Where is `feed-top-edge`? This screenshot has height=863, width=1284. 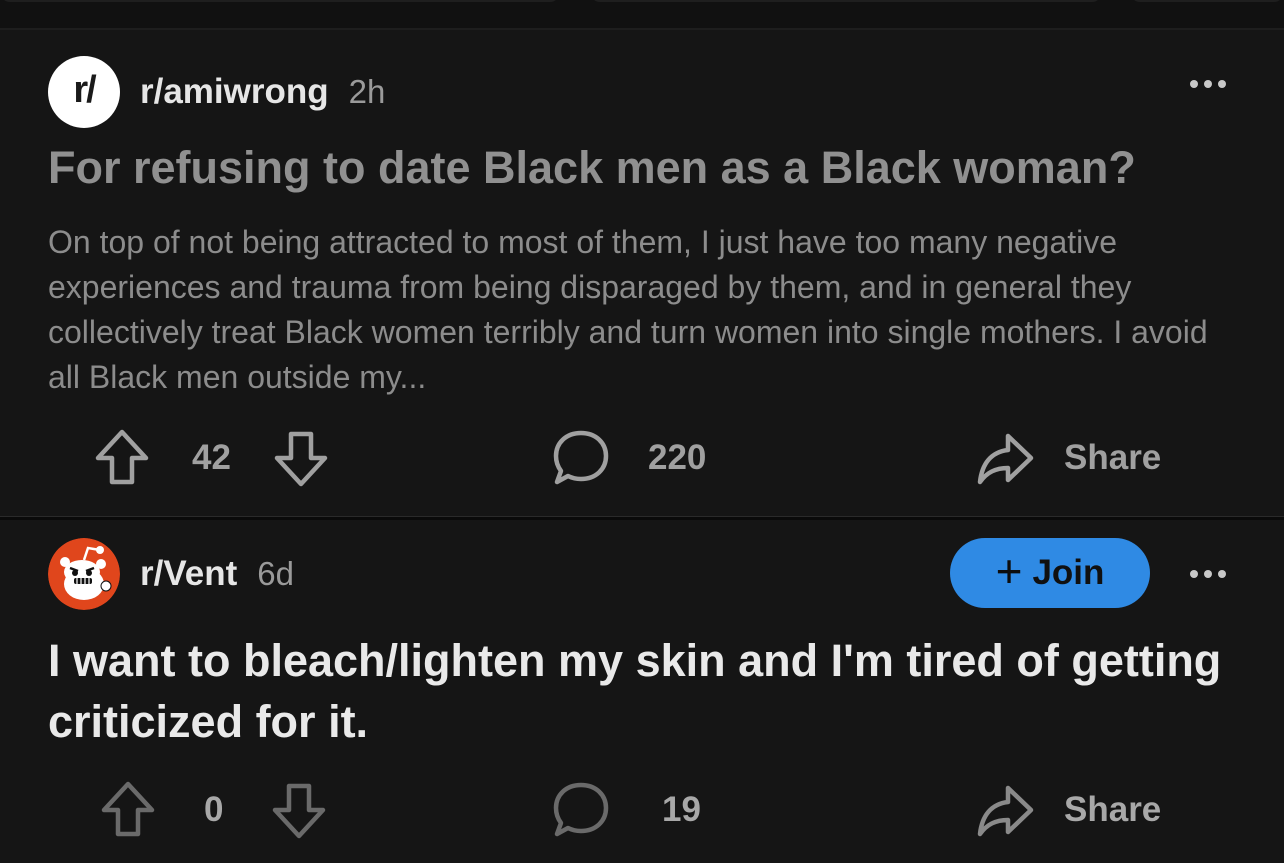
feed-top-edge is located at coordinates (642, 15).